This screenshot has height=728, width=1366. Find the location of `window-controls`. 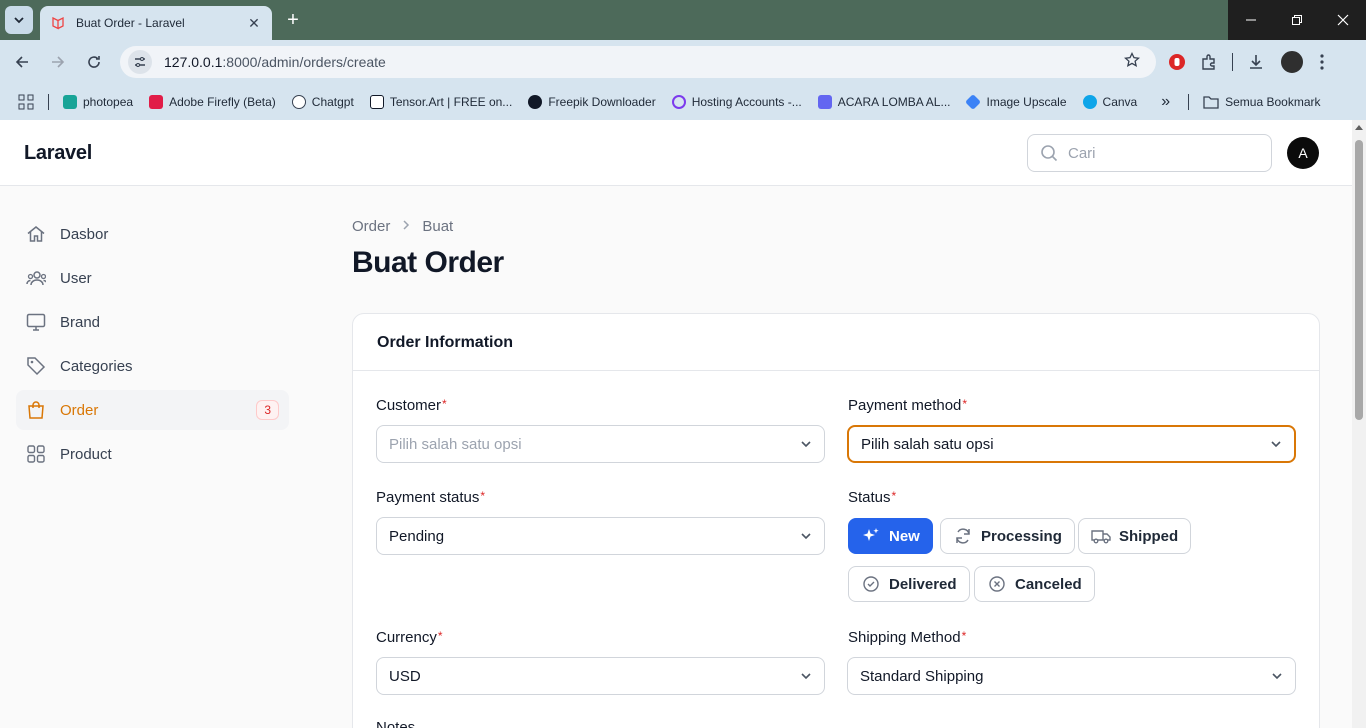

window-controls is located at coordinates (1297, 20).